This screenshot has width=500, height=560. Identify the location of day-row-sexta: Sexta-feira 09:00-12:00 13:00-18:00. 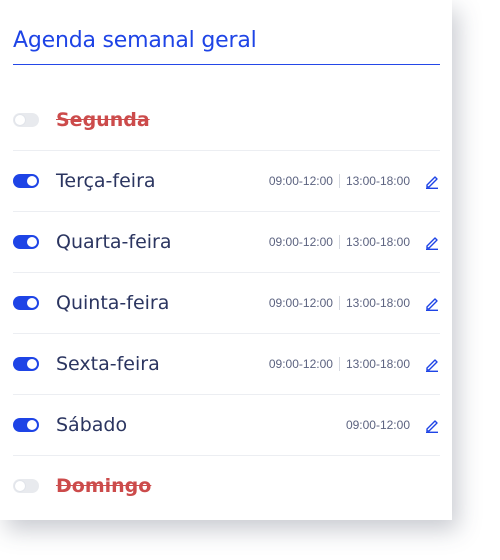
(226, 364).